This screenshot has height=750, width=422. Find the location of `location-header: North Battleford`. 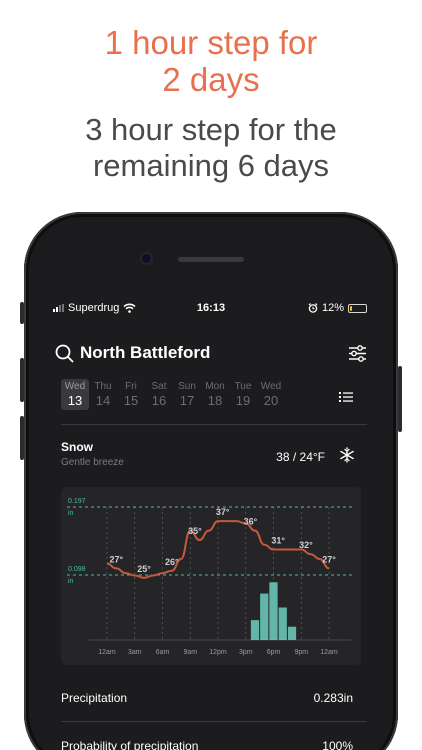

location-header: North Battleford is located at coordinates (132, 353).